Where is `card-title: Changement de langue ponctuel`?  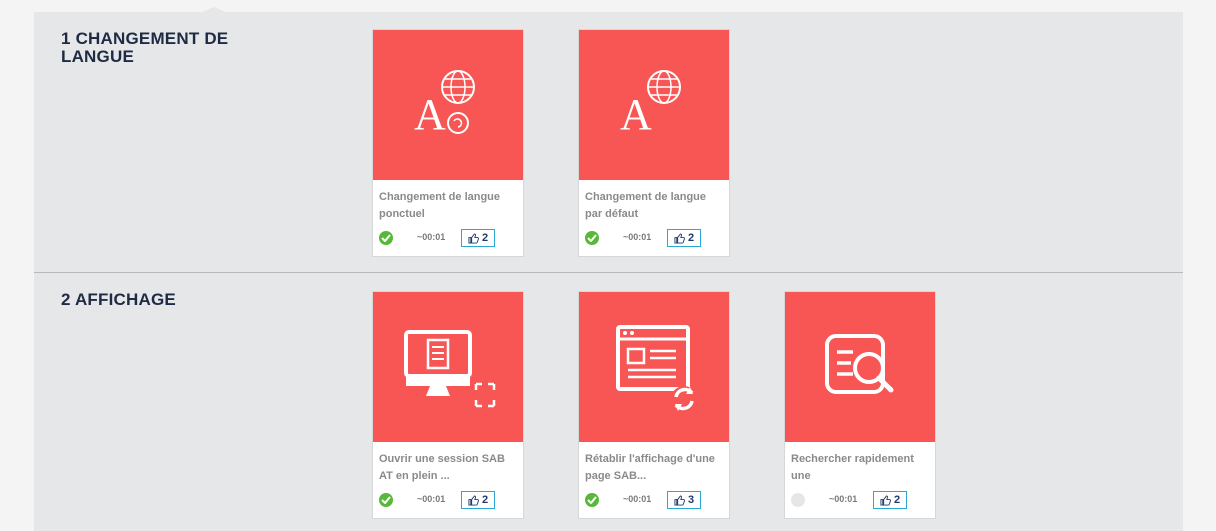 card-title: Changement de langue ponctuel is located at coordinates (448, 206).